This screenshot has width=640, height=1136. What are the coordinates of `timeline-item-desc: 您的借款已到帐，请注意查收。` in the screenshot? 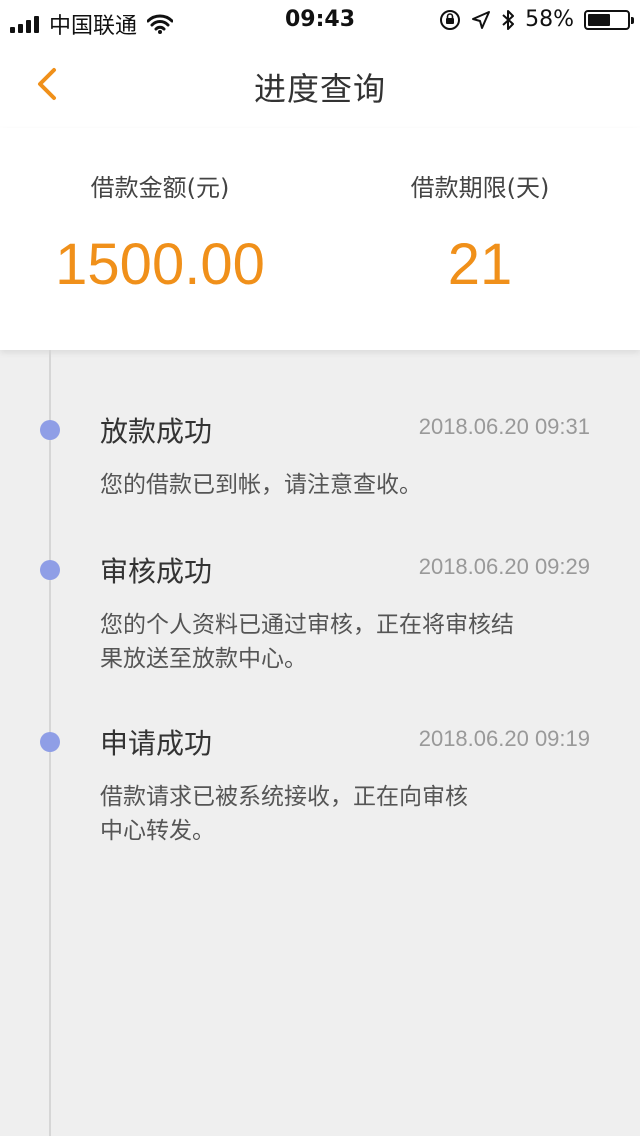 It's located at (261, 485).